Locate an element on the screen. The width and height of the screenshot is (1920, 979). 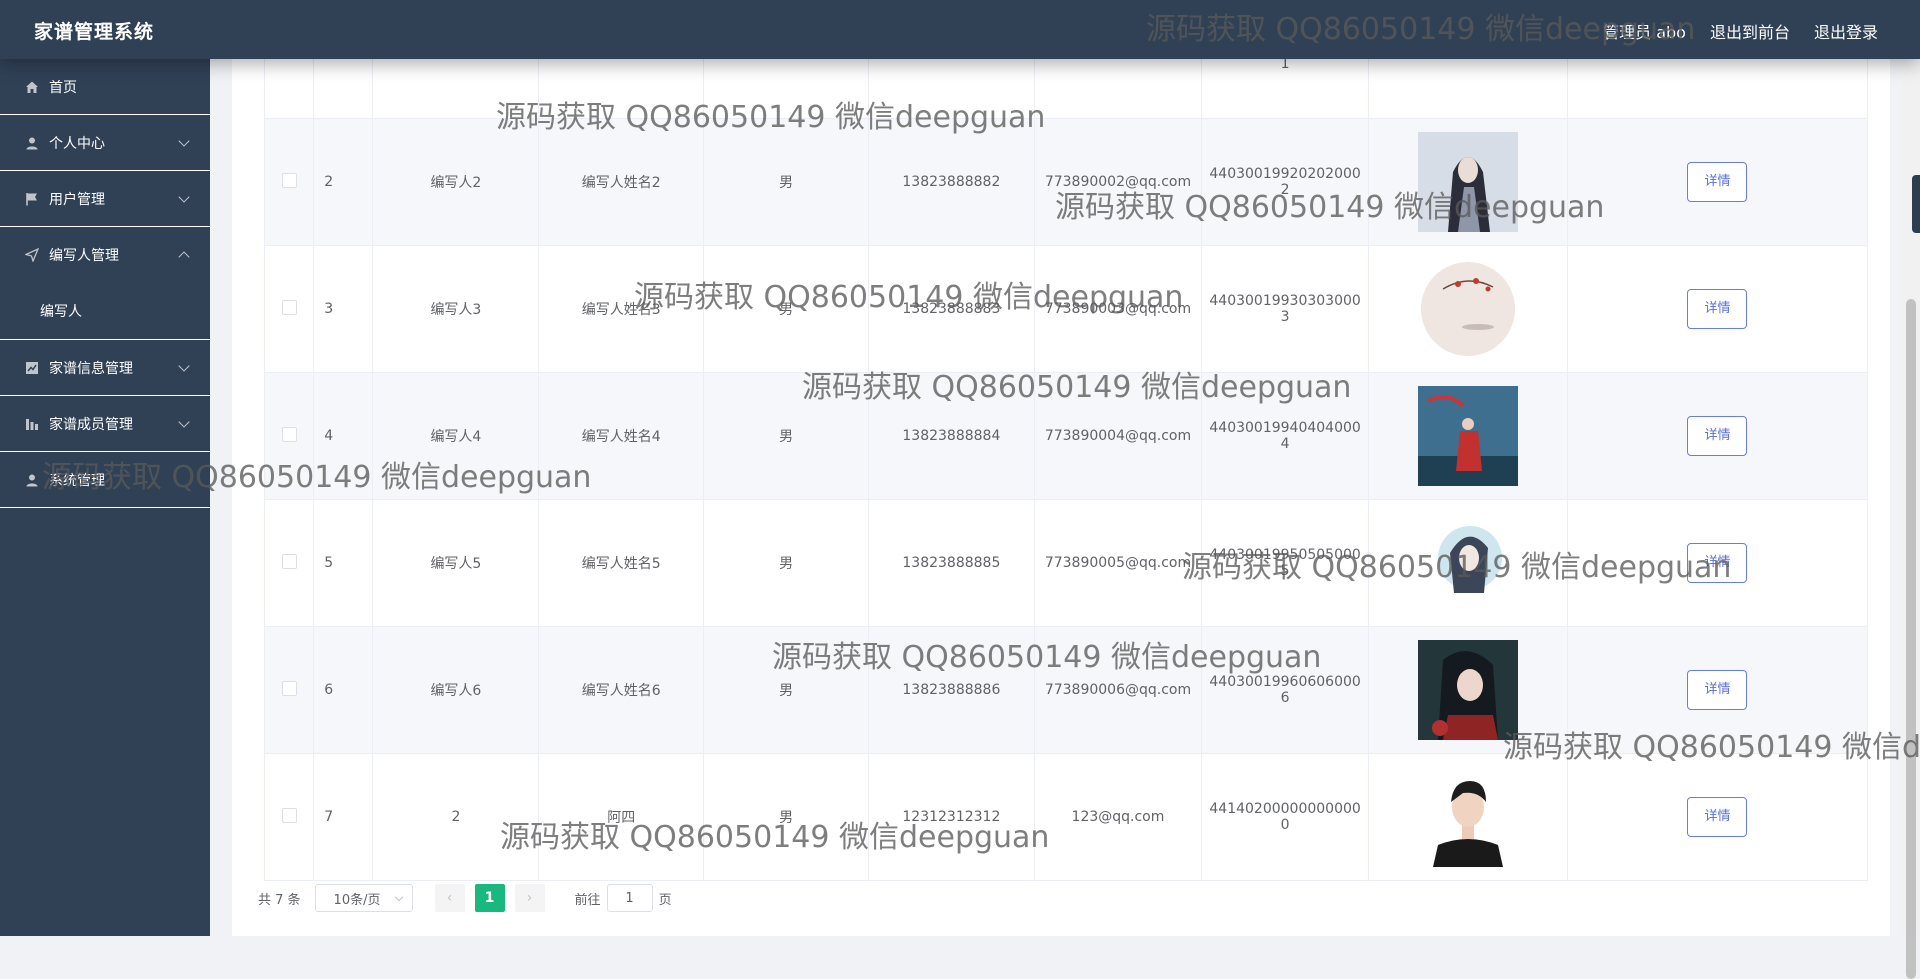
idcard-line1: 44030019960606000 is located at coordinates (1285, 682).